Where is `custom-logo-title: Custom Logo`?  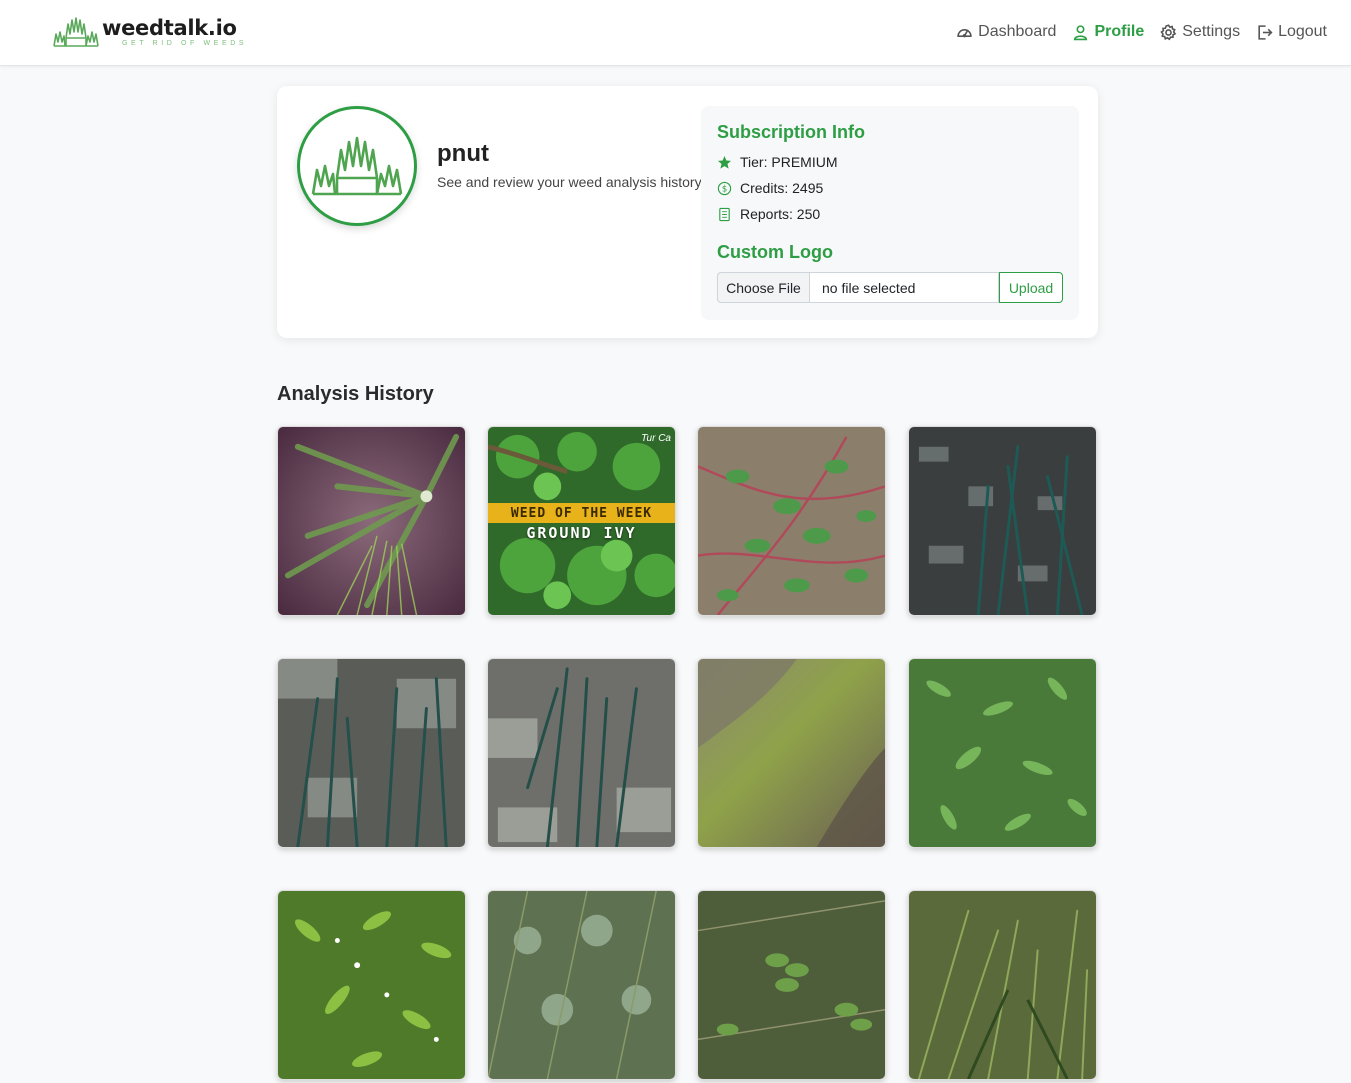 custom-logo-title: Custom Logo is located at coordinates (775, 252).